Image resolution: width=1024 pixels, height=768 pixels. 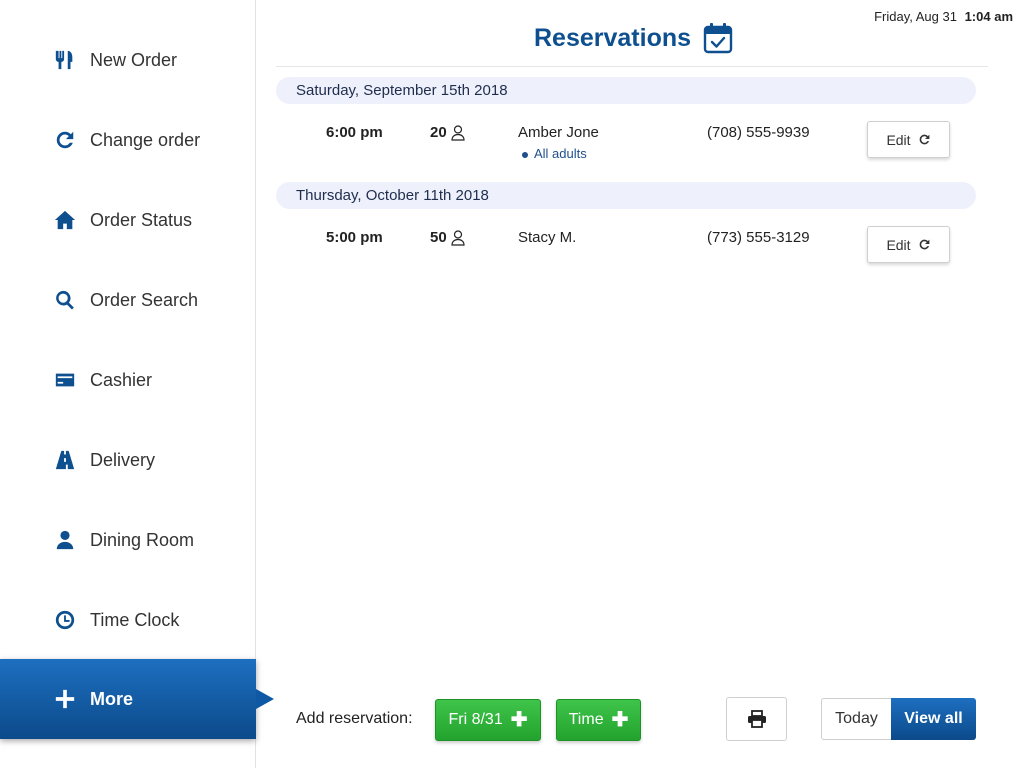 I want to click on calendar-check-icon, so click(x=718, y=38).